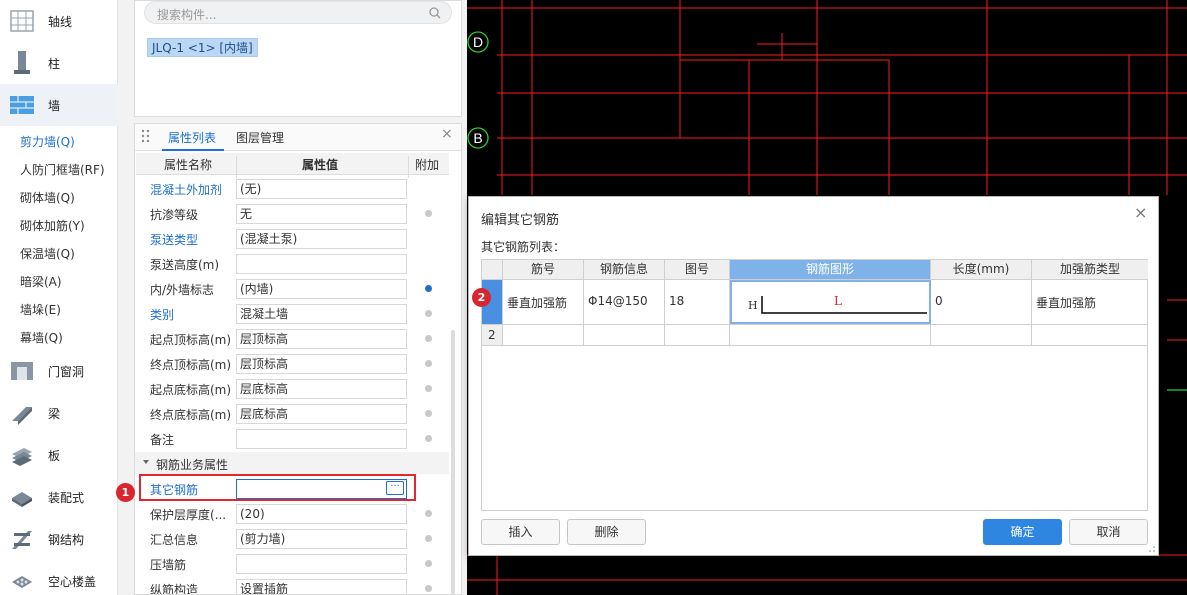  What do you see at coordinates (697, 302) in the screenshot?
I see `table-cell: 18` at bounding box center [697, 302].